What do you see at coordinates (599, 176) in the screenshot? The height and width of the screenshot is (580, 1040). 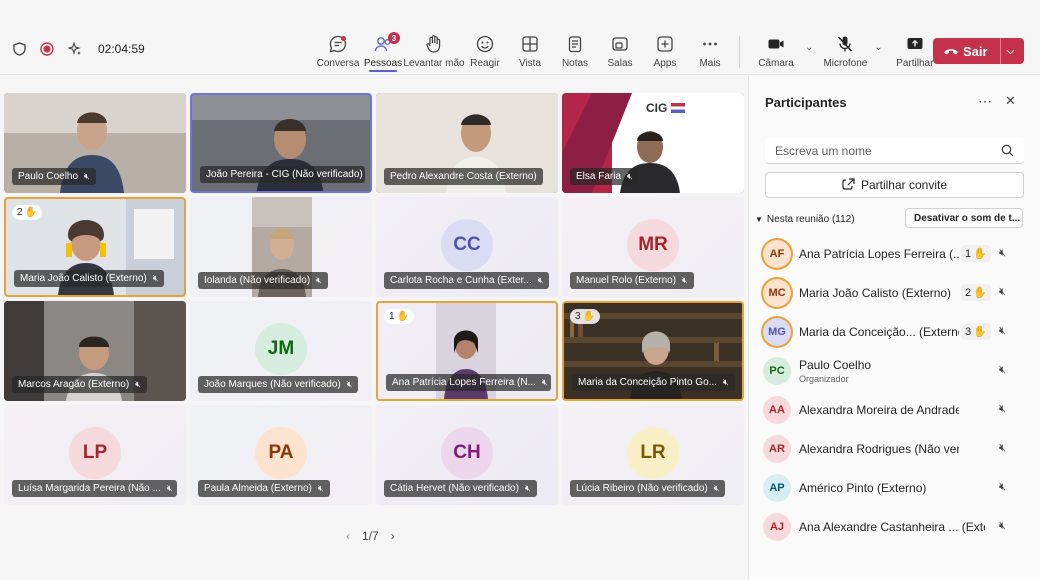 I see `participant-name: Elsa Faria` at bounding box center [599, 176].